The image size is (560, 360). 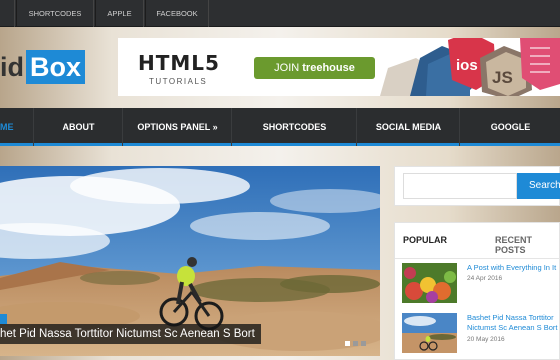 I want to click on list-item: A Post with Everything In It 24 Apr 2016, so click(x=481, y=284).